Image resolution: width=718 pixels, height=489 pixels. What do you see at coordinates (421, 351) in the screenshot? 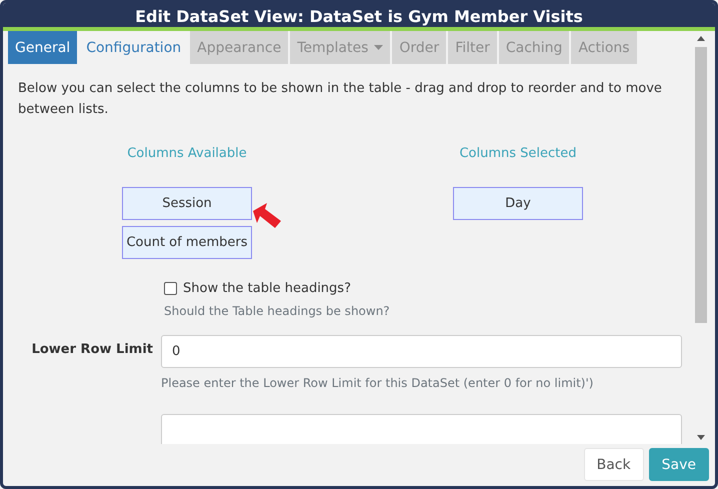
I see `input-field: 0` at bounding box center [421, 351].